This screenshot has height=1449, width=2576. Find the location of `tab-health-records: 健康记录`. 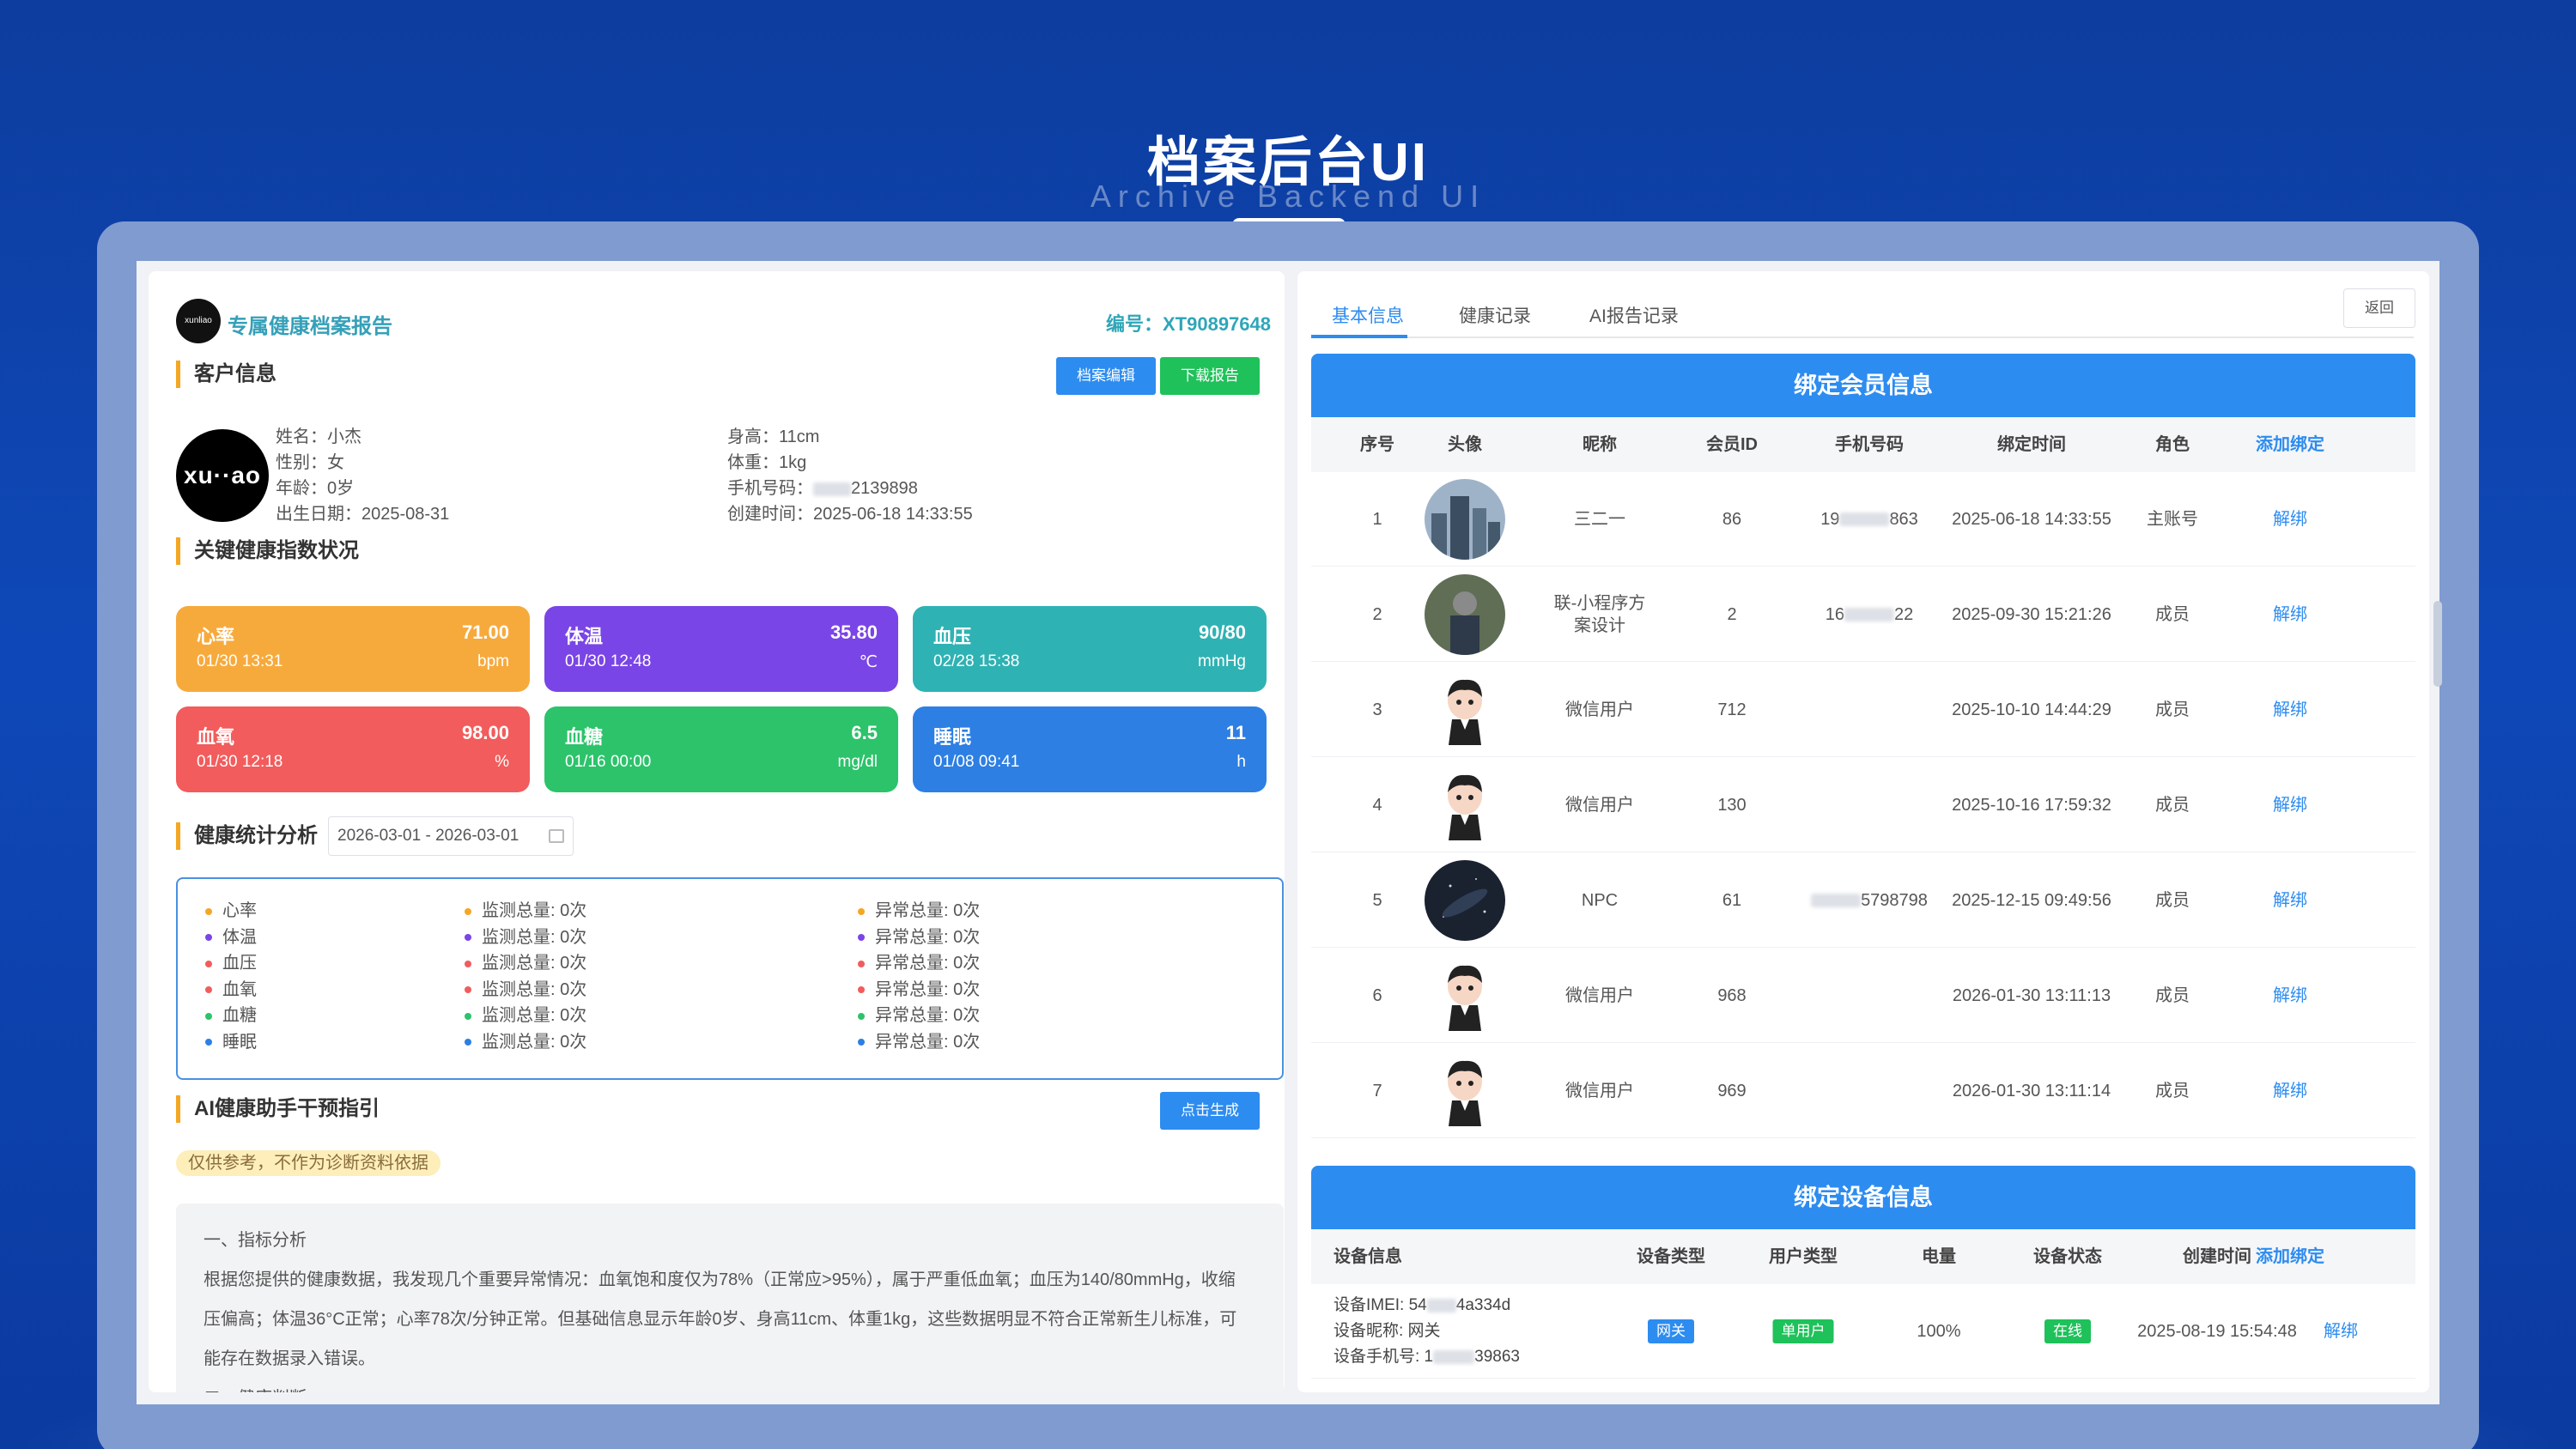

tab-health-records: 健康记录 is located at coordinates (1495, 315).